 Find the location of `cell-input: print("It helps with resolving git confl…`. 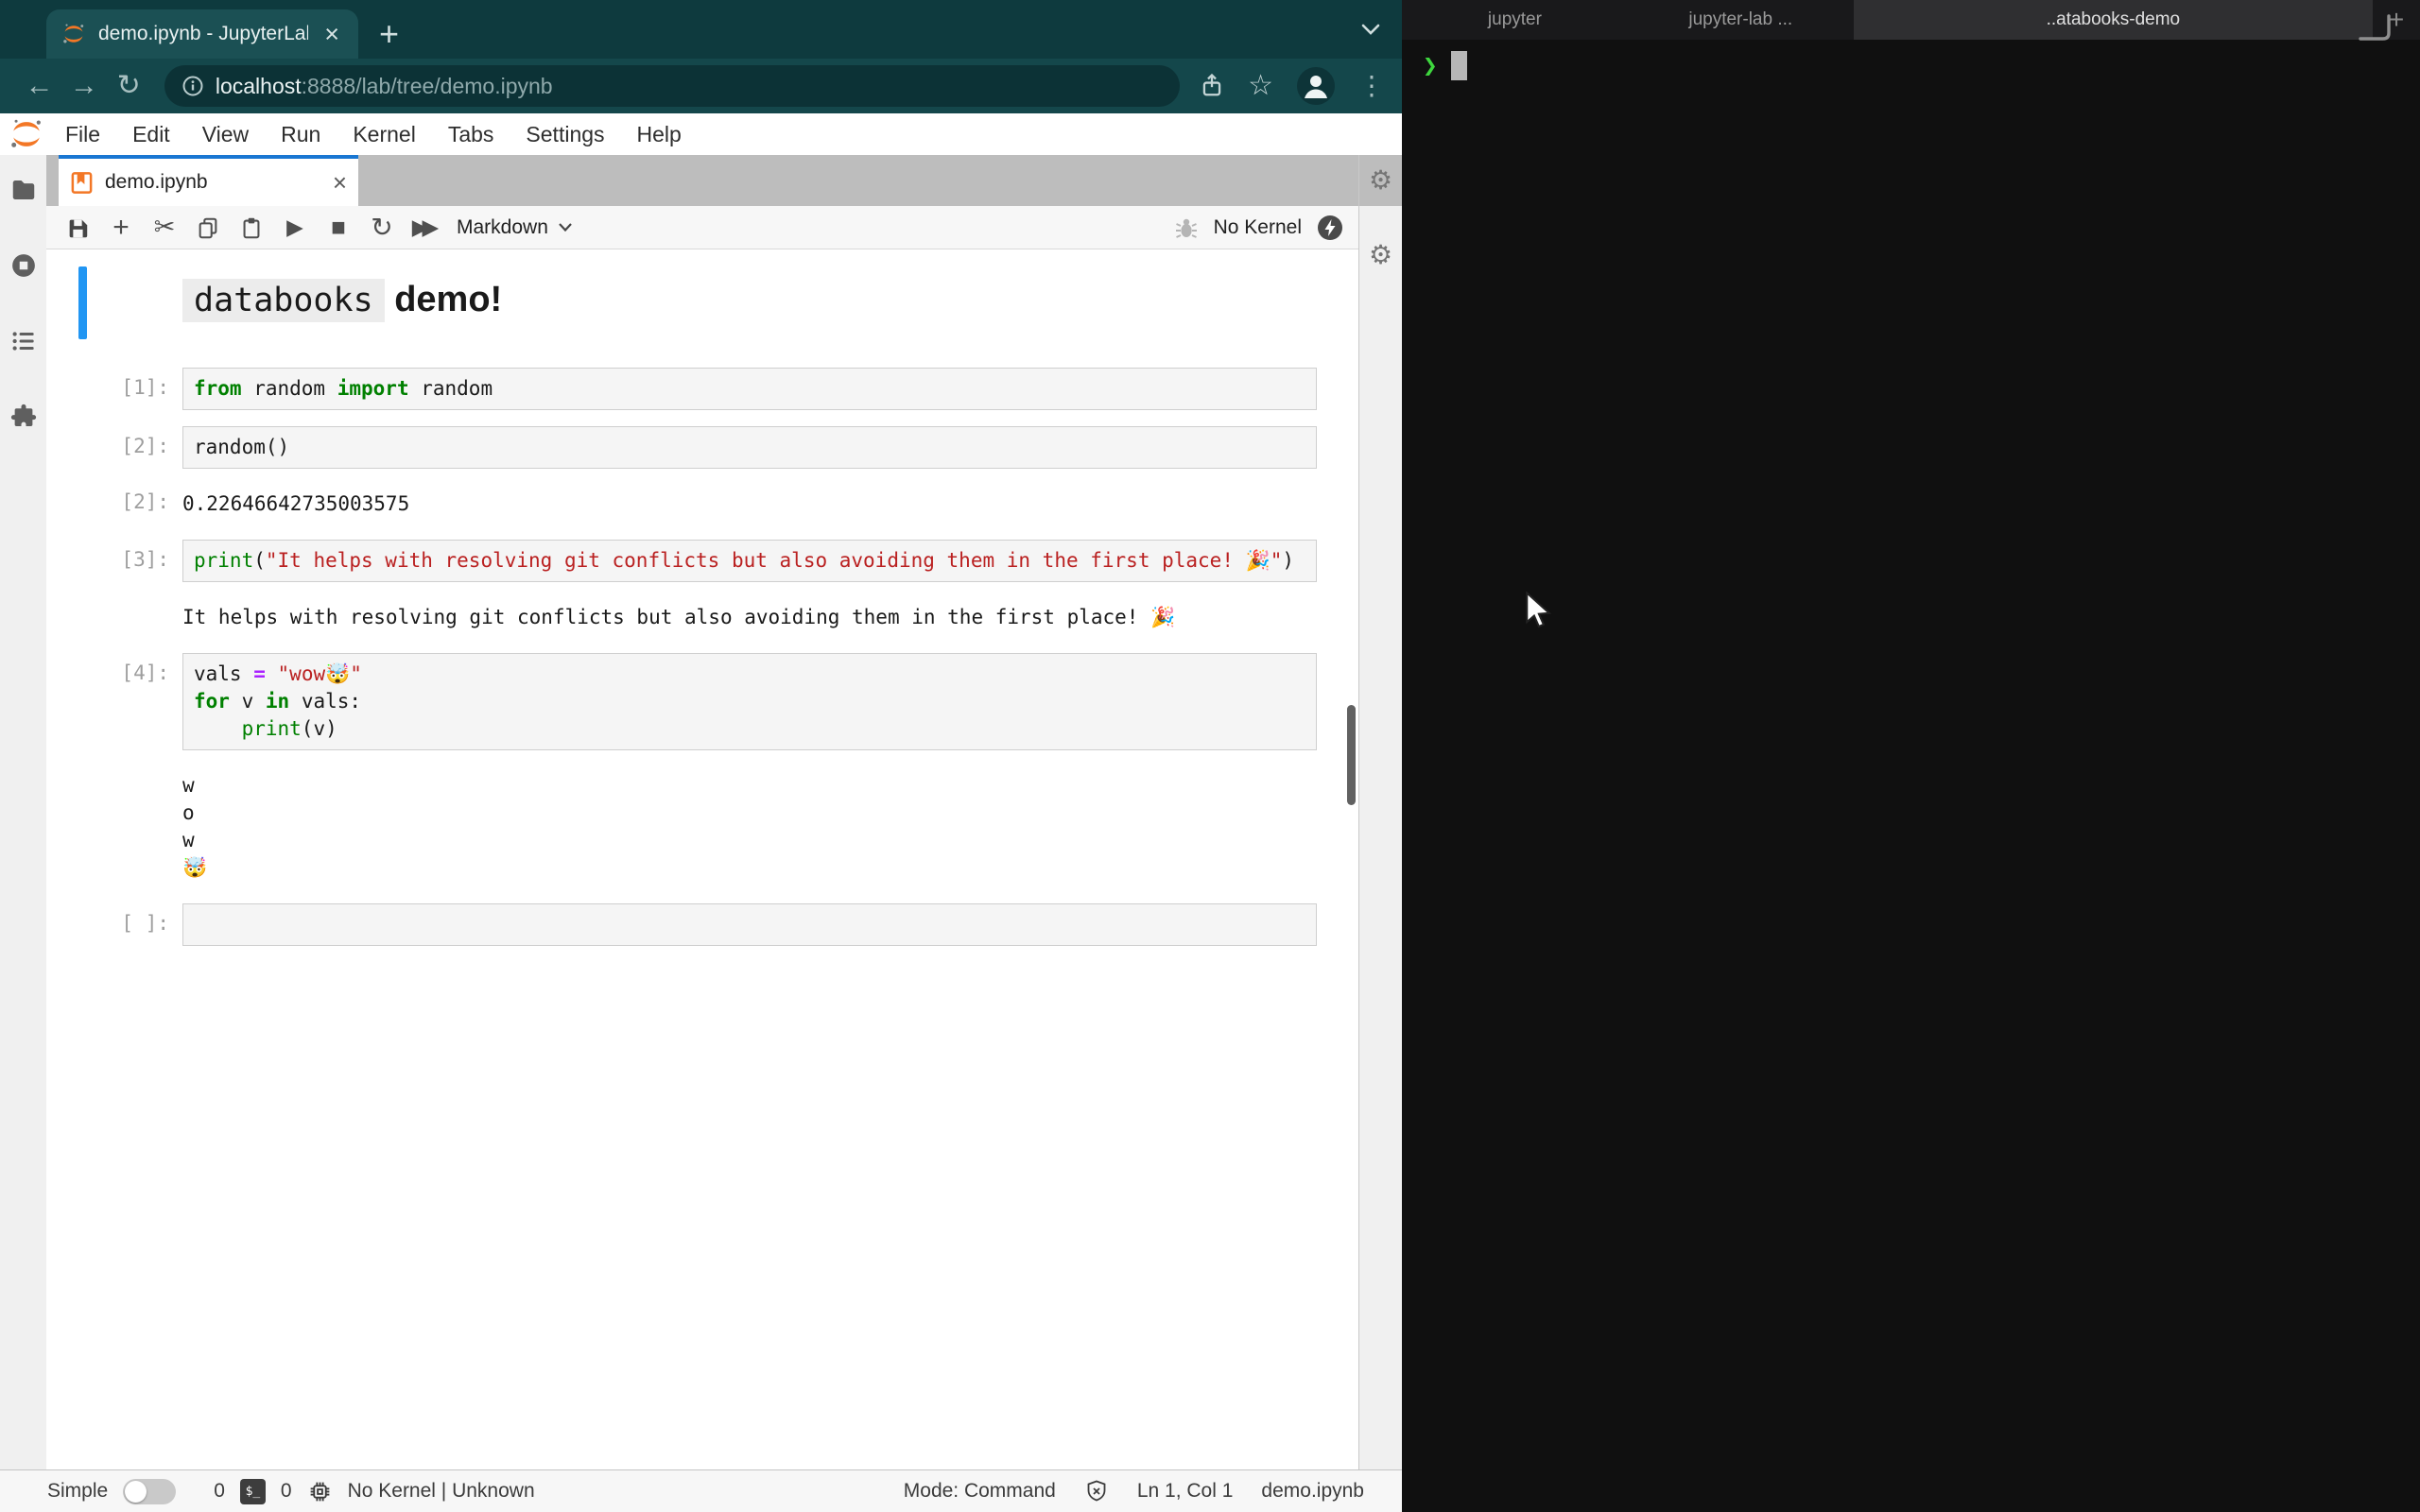

cell-input: print("It helps with resolving git confl… is located at coordinates (749, 561).